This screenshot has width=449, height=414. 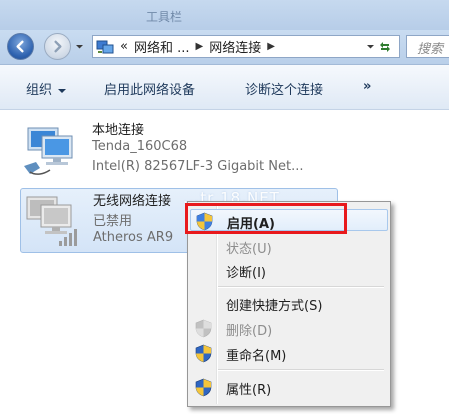 I want to click on connection-device: Atheros AR9, so click(x=133, y=237).